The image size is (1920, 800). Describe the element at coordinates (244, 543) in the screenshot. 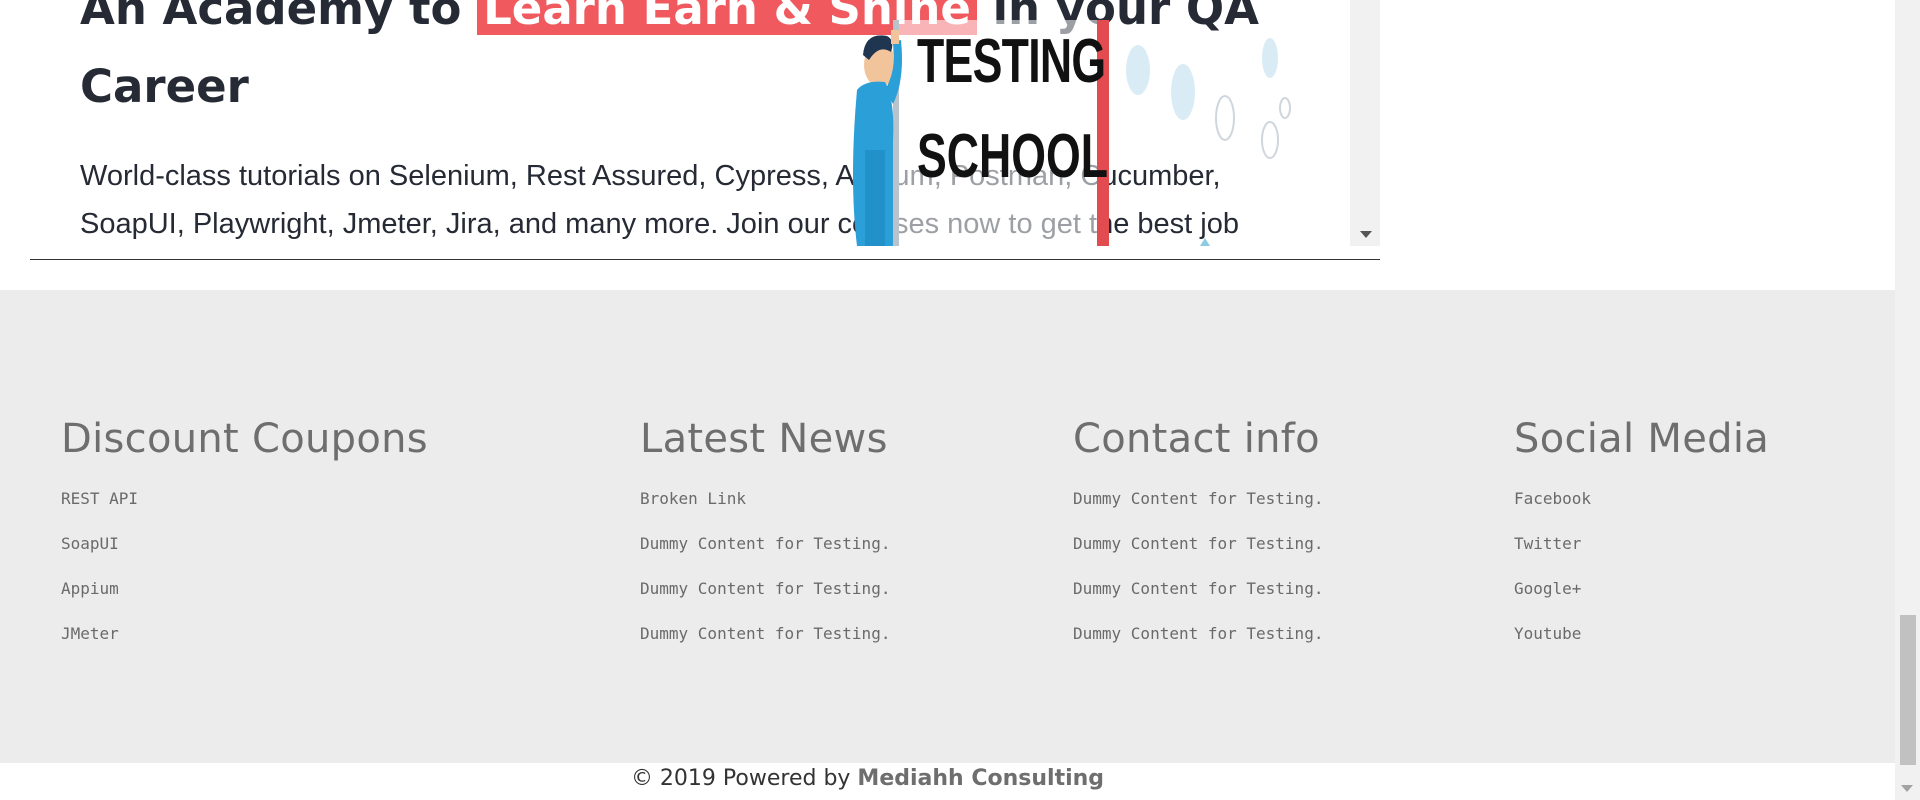

I see `footer-link: SoapUI` at that location.